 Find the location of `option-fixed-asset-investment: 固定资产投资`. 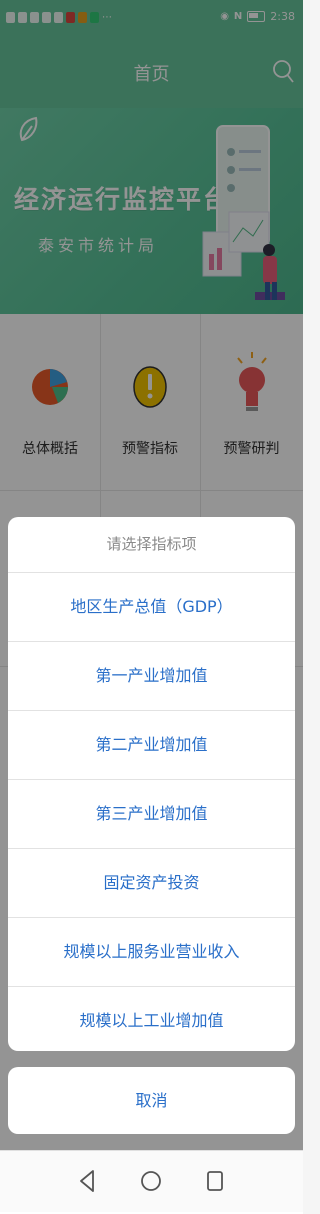

option-fixed-asset-investment: 固定资产投资 is located at coordinates (151, 883).